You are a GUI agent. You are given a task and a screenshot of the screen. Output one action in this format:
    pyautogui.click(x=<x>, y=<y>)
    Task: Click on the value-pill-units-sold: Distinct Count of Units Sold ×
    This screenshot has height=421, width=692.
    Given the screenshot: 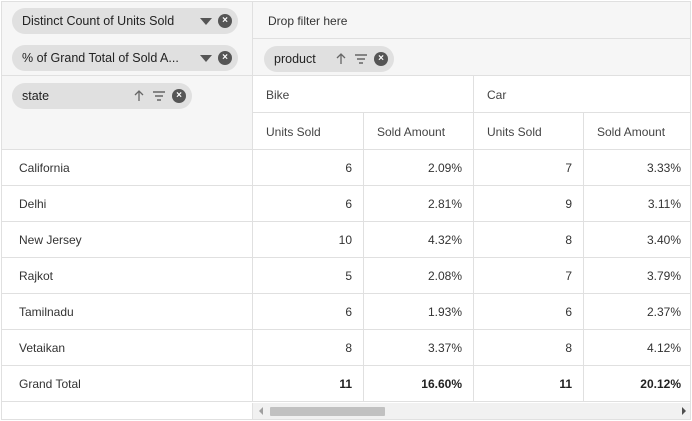 What is the action you would take?
    pyautogui.click(x=125, y=21)
    